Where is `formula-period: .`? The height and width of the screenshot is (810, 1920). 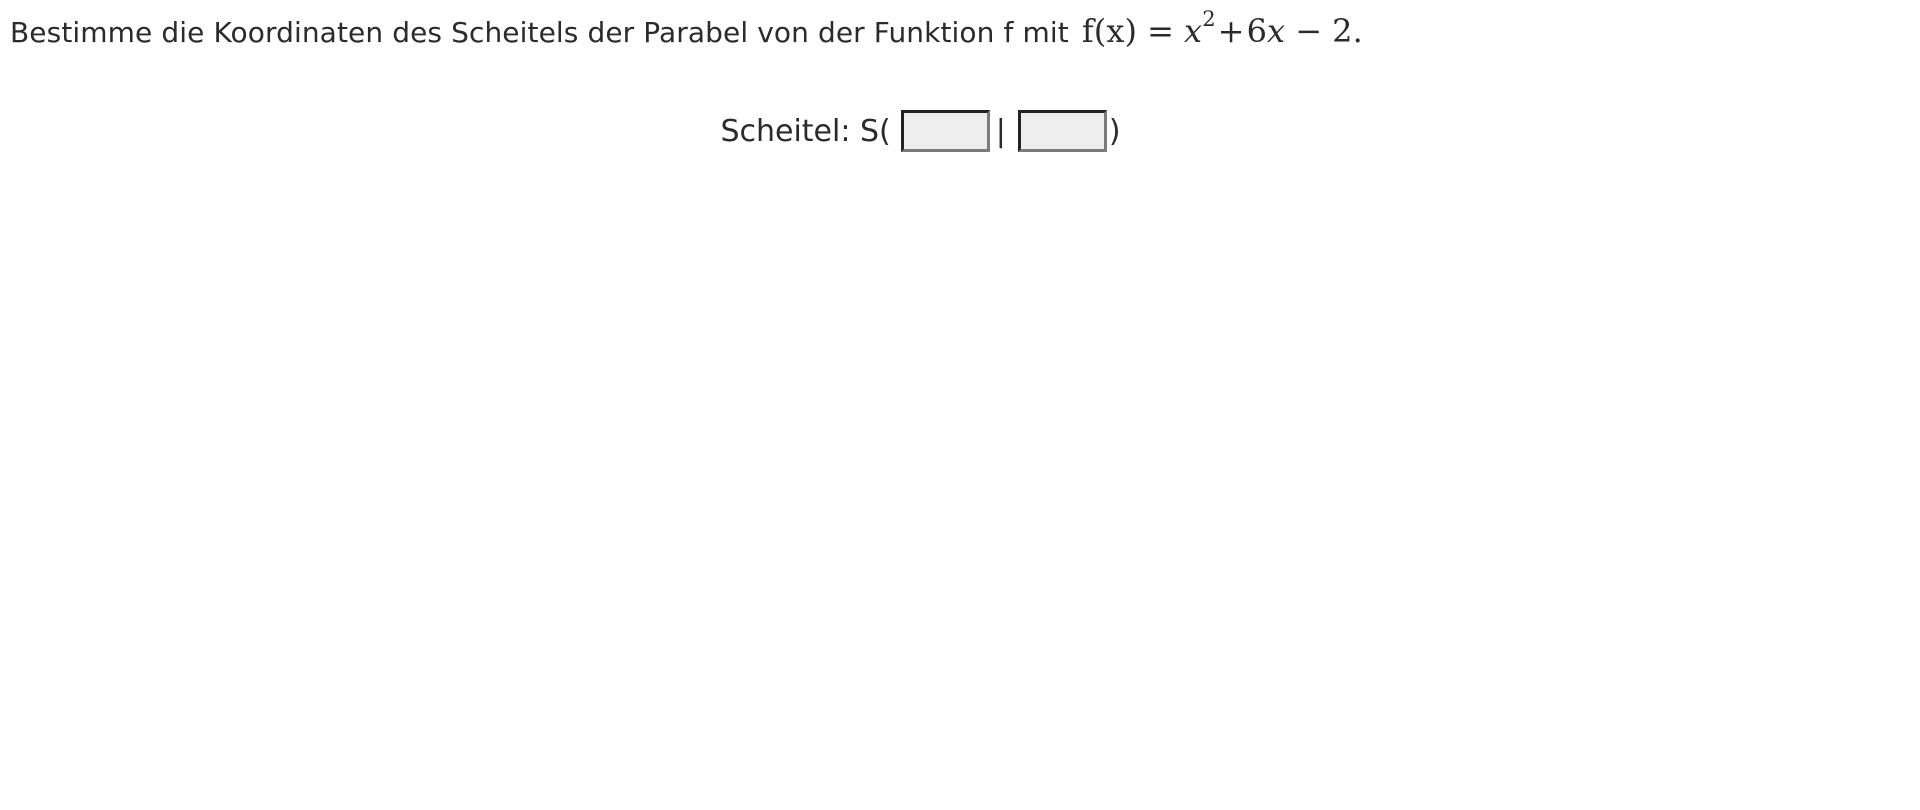
formula-period: . is located at coordinates (1357, 31).